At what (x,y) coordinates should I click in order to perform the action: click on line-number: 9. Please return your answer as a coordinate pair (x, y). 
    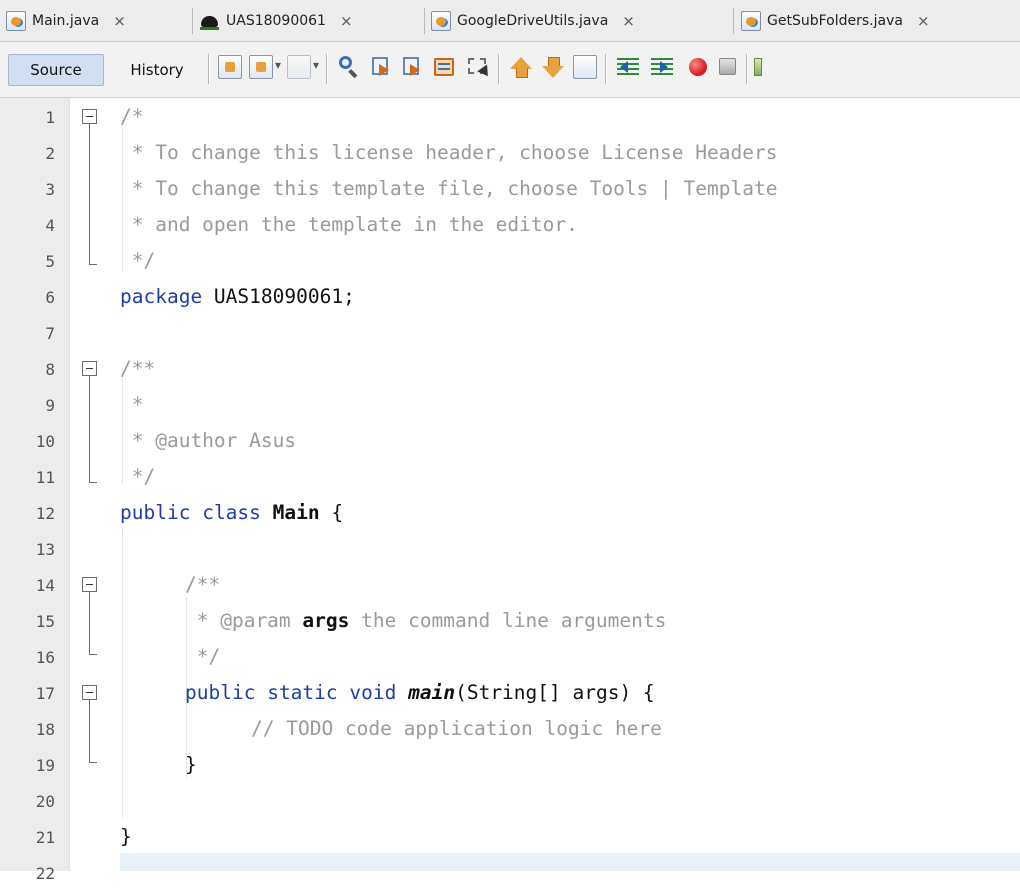
    Looking at the image, I should click on (50, 405).